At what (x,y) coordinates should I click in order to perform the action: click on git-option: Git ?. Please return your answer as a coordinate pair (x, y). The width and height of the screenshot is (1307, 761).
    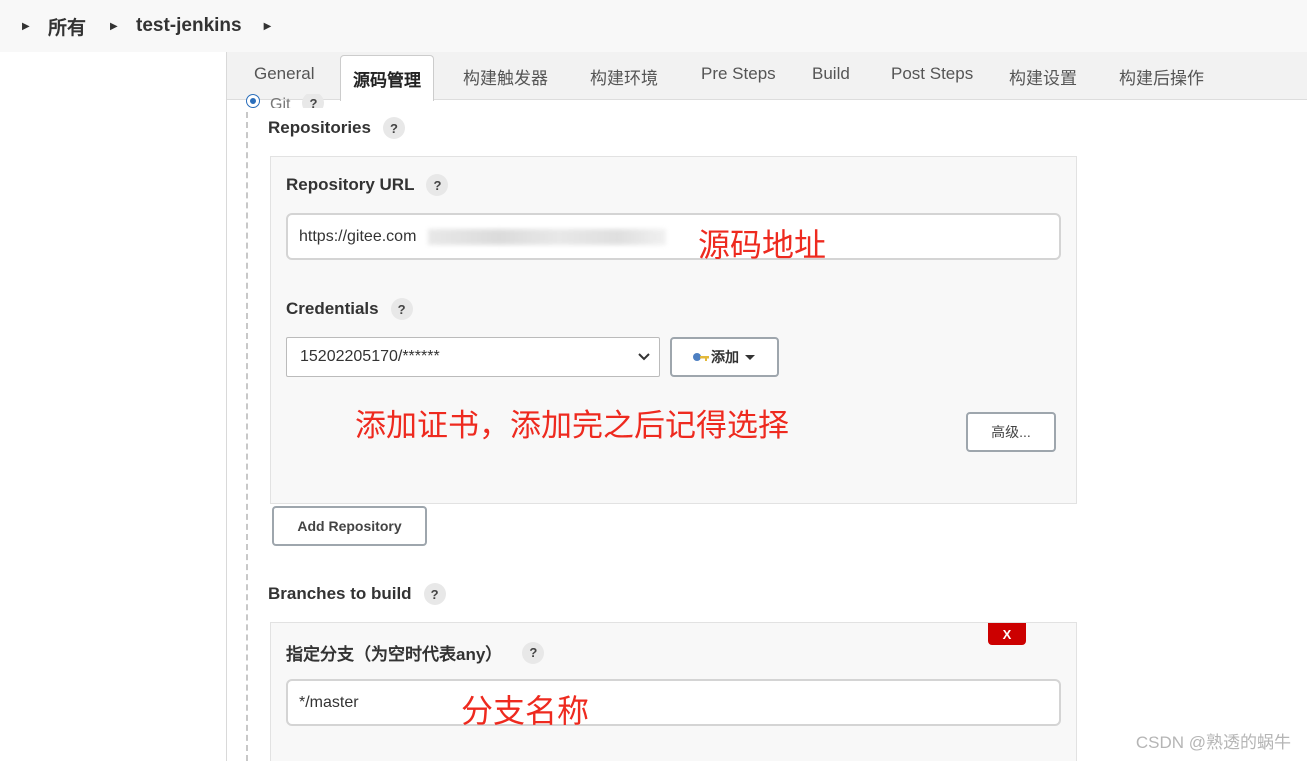
    Looking at the image, I should click on (285, 101).